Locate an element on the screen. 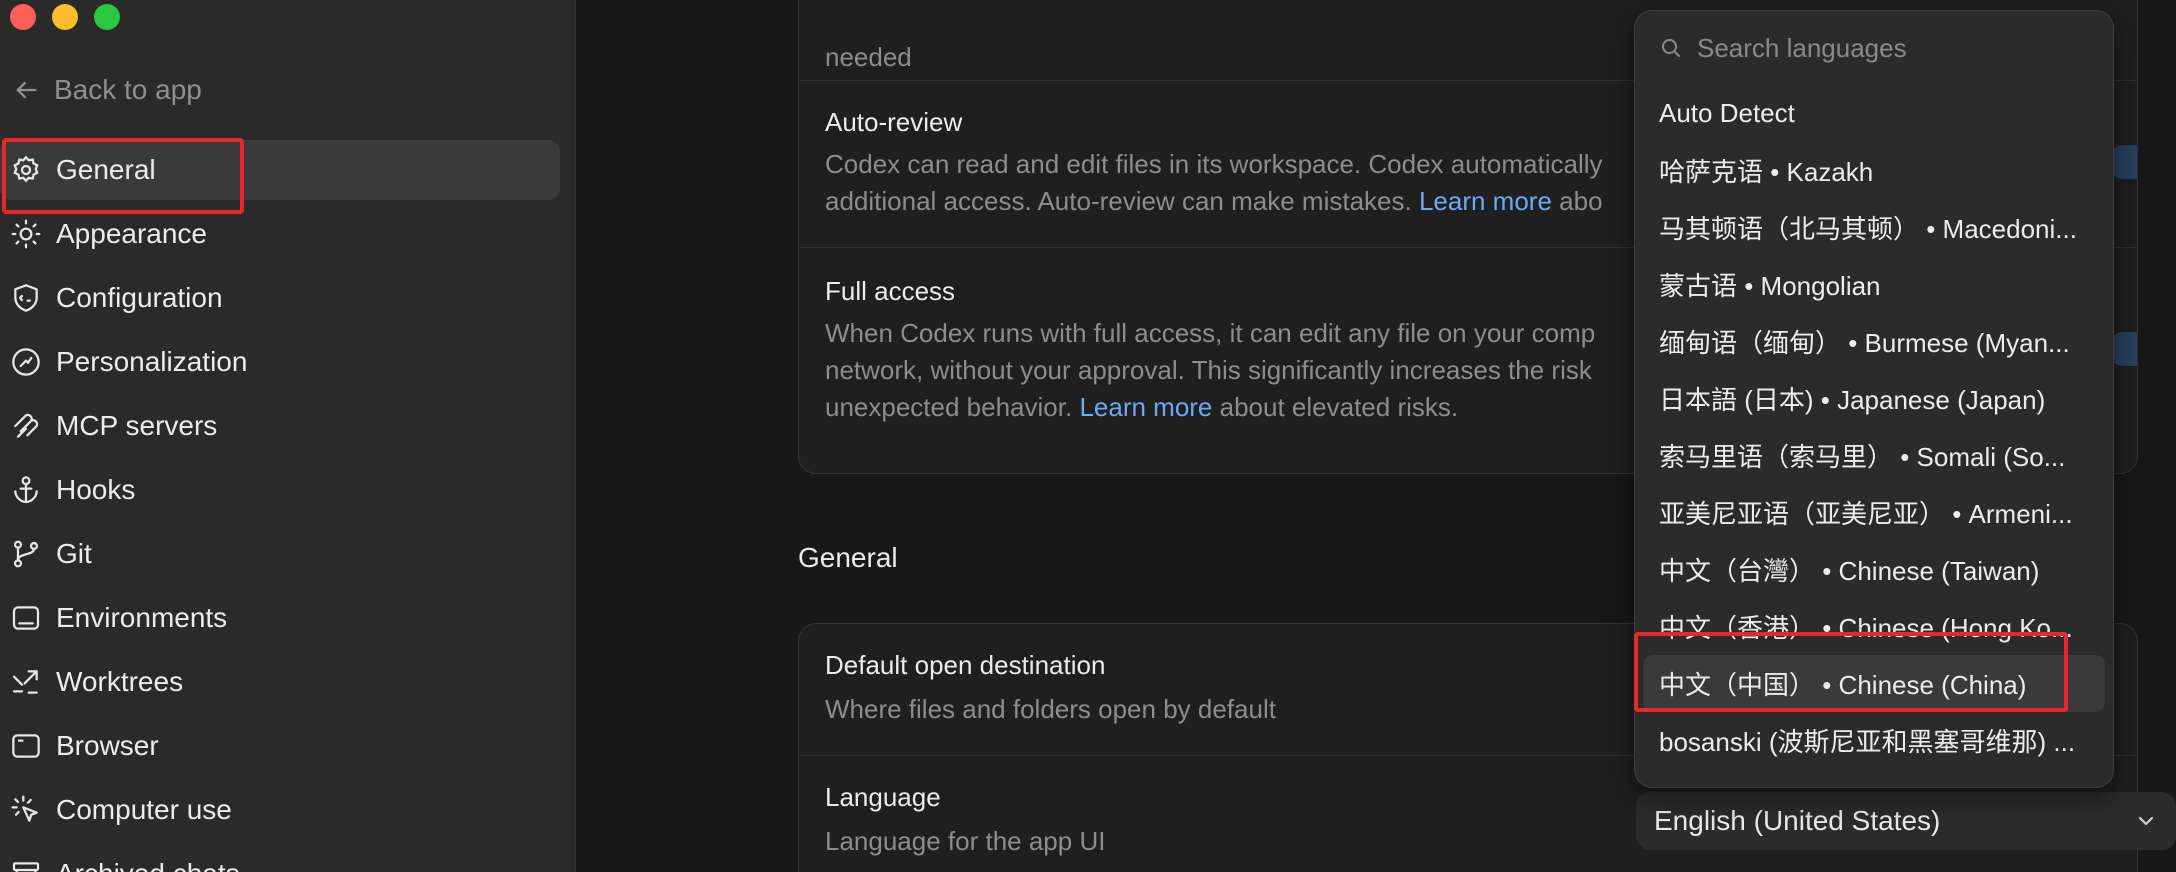  anchor-icon is located at coordinates (26, 490).